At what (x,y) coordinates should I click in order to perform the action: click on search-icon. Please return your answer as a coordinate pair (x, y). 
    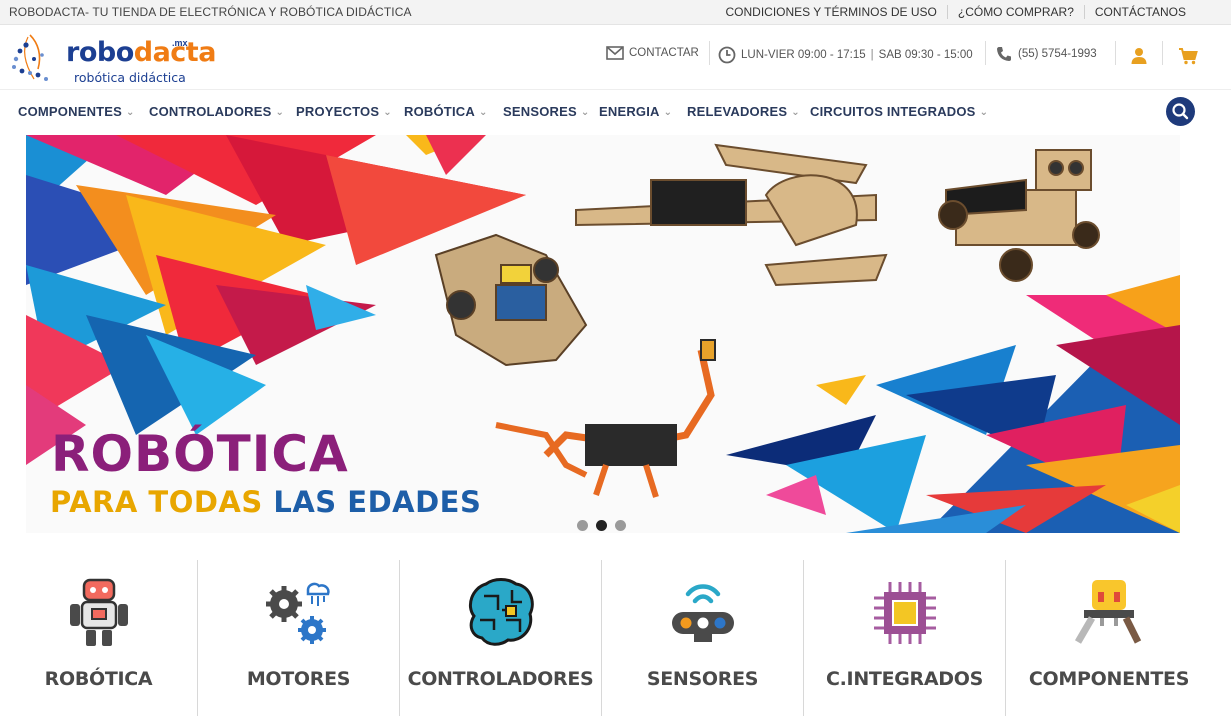
    Looking at the image, I should click on (1180, 111).